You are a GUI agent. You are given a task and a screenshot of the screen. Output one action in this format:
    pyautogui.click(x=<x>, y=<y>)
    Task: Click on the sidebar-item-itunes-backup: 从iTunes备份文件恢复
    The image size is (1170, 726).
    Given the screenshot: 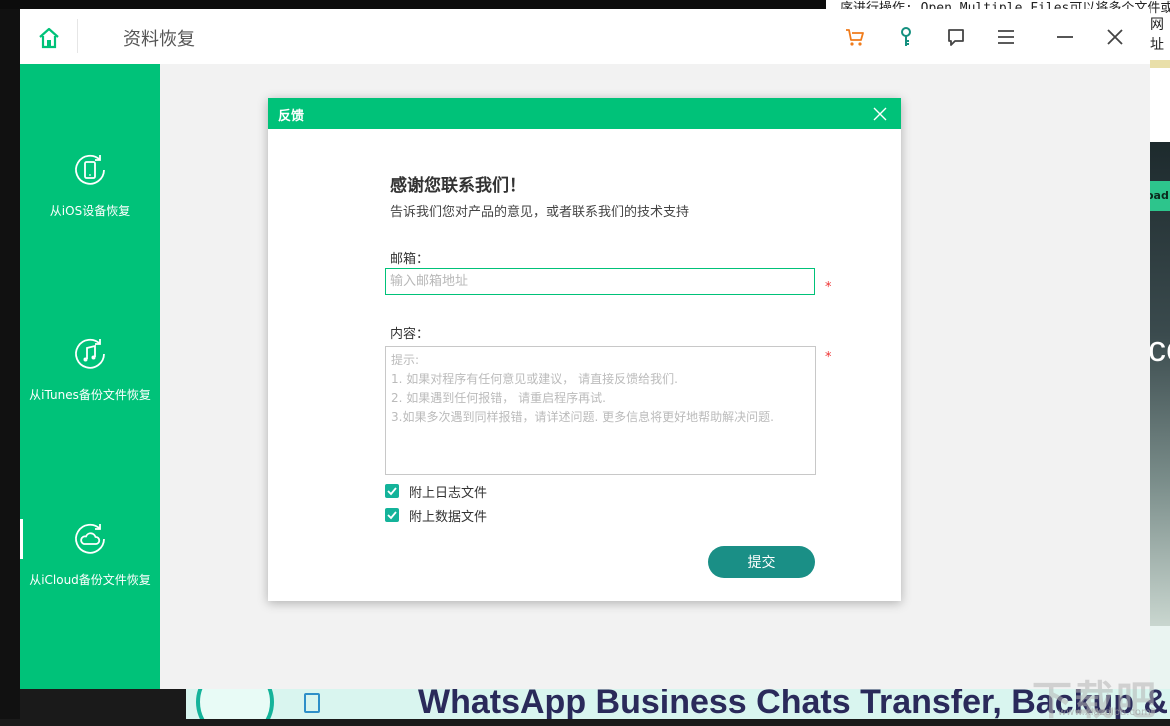 What is the action you would take?
    pyautogui.click(x=90, y=369)
    